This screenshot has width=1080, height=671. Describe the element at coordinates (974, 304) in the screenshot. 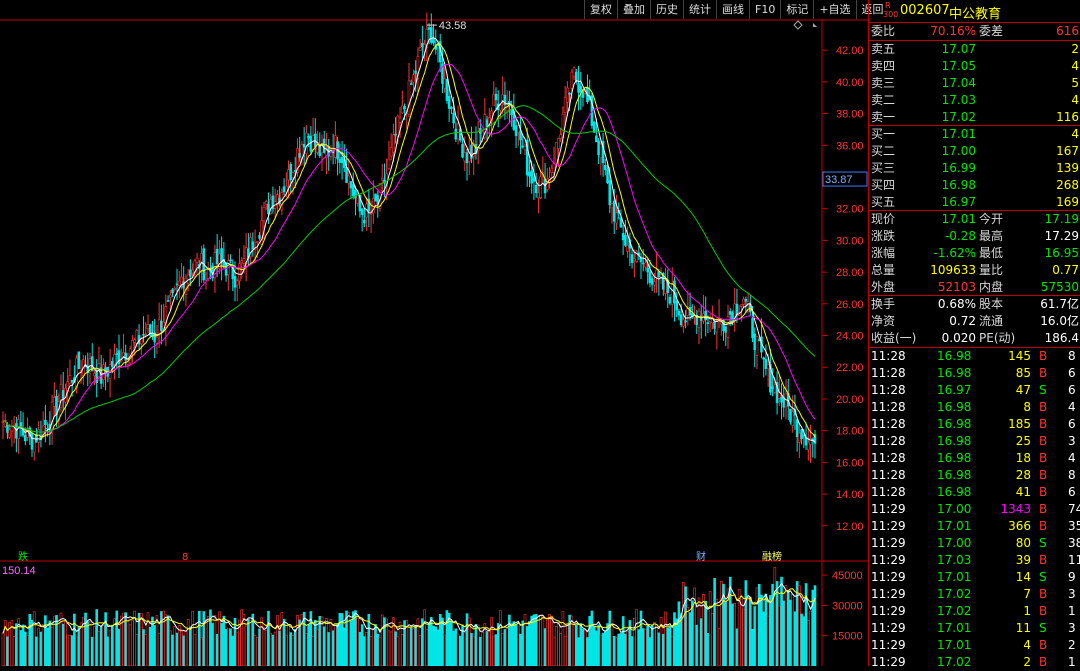

I see `fundamental-row: 换手 0.68% 股本 61.7亿` at that location.